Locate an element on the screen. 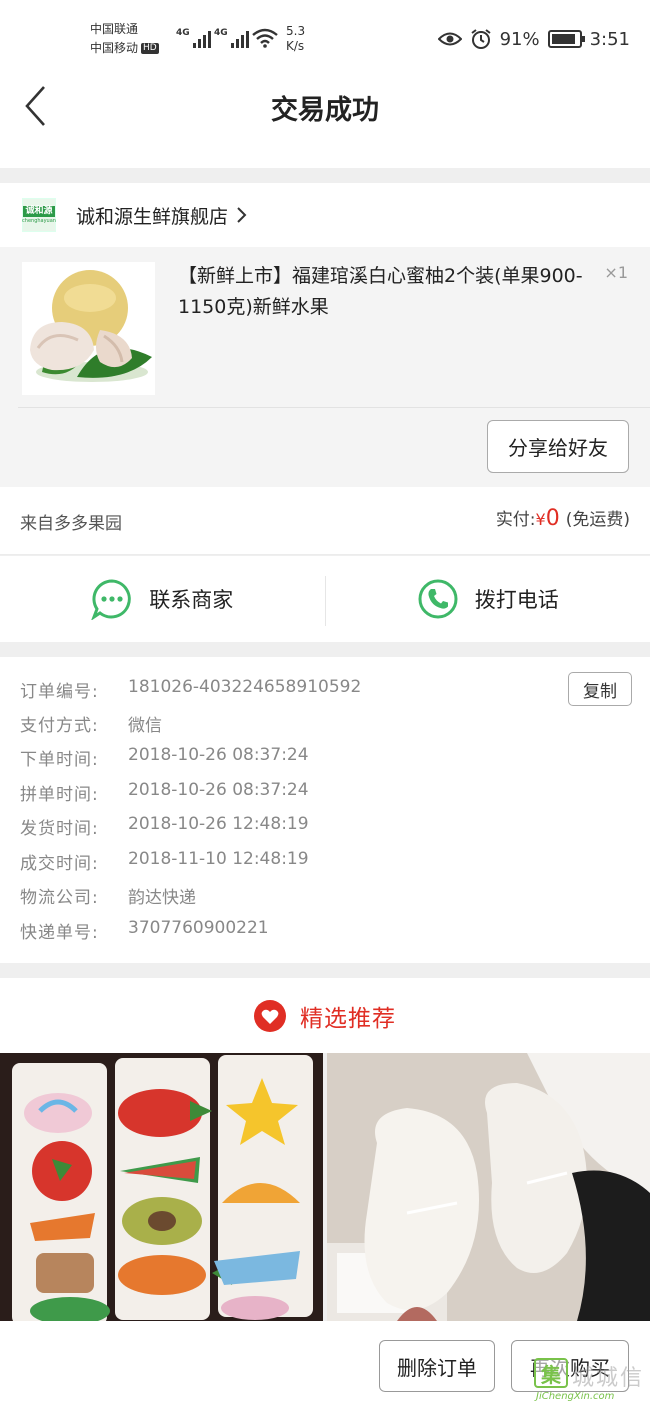  shipping-note: (免运费) is located at coordinates (597, 520).